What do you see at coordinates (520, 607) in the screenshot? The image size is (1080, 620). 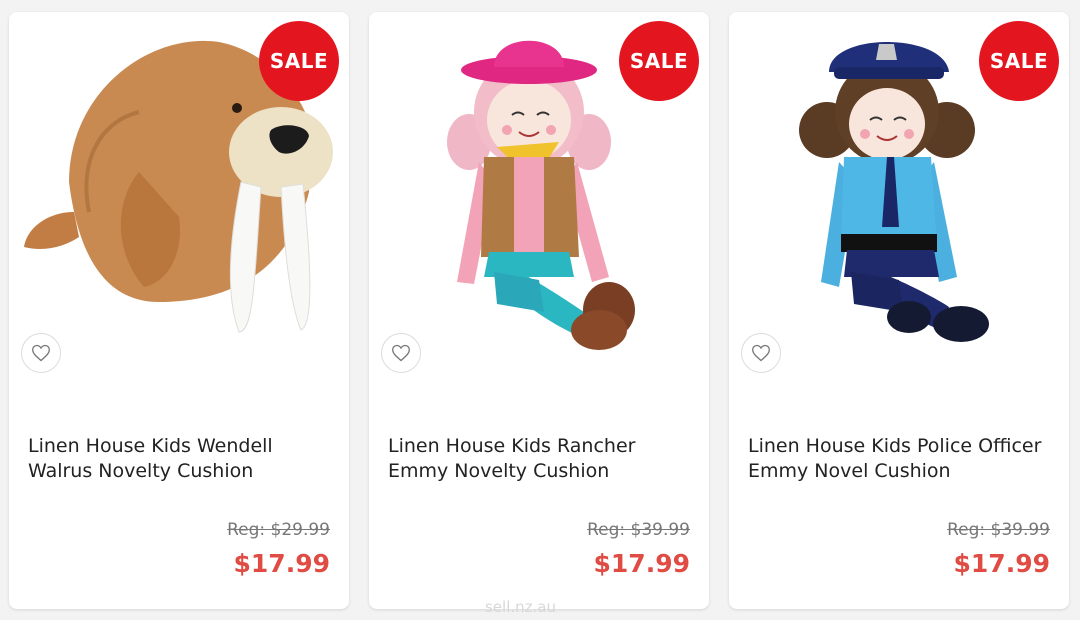 I see `watermark: sell.nz.au` at bounding box center [520, 607].